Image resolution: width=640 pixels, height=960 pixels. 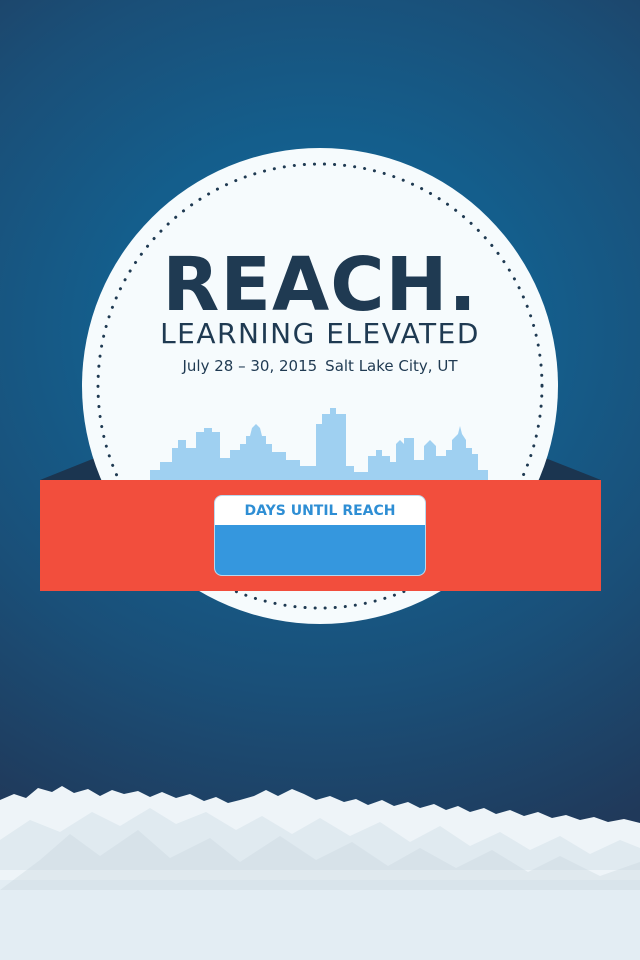 I want to click on event-location: Salt Lake City, UT, so click(x=391, y=366).